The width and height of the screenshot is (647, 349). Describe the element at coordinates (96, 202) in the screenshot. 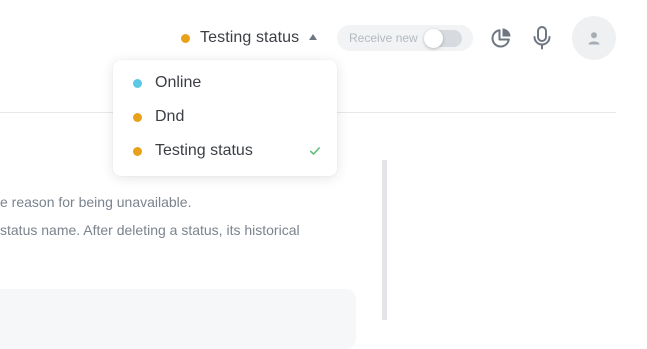

I see `status-description-line-1: e reason for being unavailable.` at that location.